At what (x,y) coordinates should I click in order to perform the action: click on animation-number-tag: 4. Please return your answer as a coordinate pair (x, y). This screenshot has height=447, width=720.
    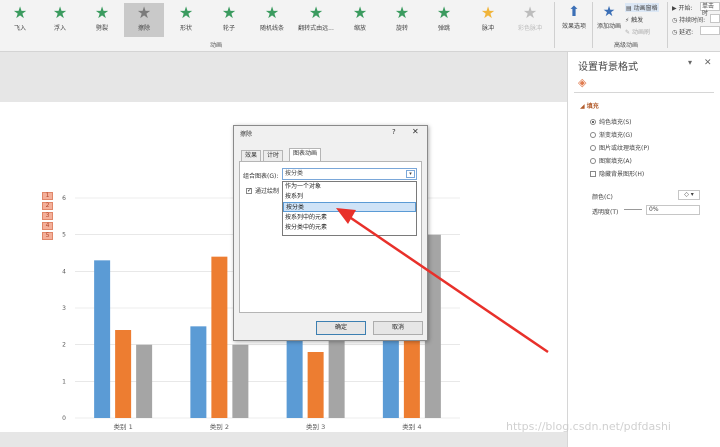
    Looking at the image, I should click on (47, 226).